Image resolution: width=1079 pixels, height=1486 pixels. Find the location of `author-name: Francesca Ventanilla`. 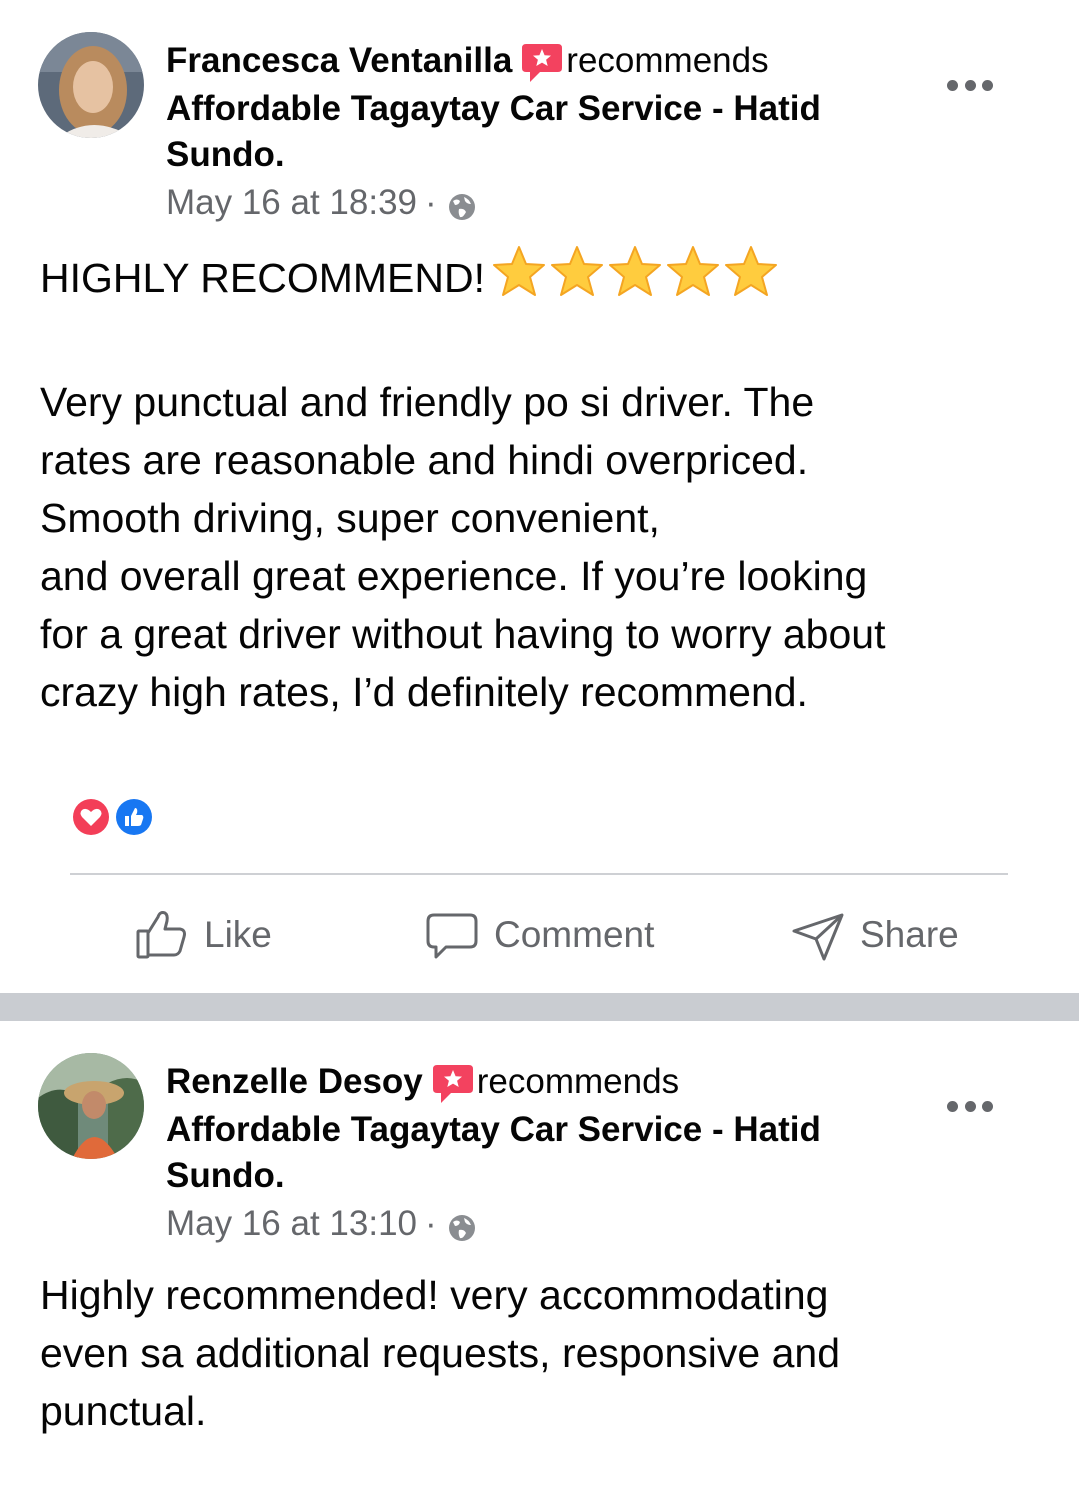

author-name: Francesca Ventanilla is located at coordinates (339, 60).